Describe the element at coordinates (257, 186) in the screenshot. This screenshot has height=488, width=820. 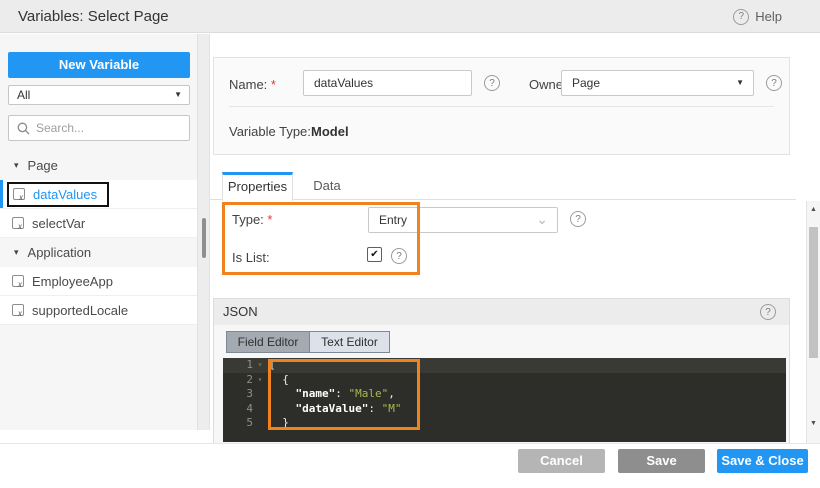
I see `tab-properties: Properties` at that location.